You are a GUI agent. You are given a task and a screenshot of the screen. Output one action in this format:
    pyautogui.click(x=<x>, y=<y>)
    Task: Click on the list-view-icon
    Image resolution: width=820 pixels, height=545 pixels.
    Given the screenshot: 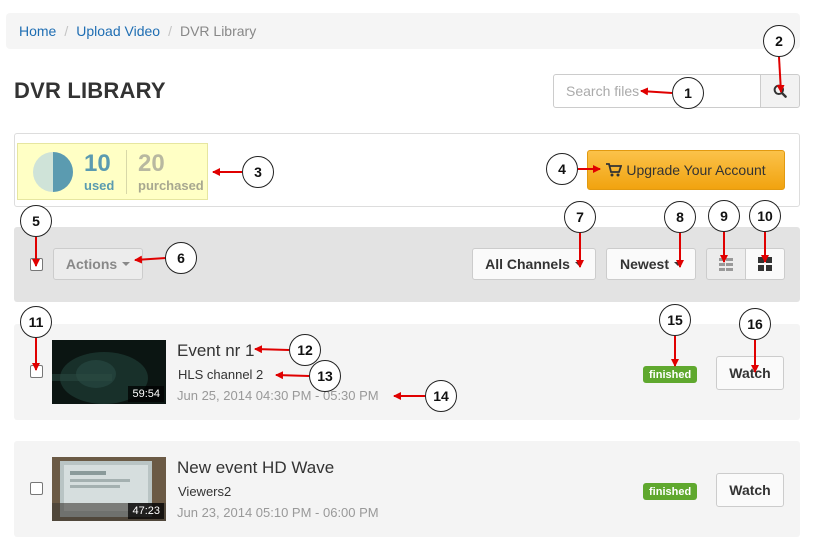 What is the action you would take?
    pyautogui.click(x=726, y=264)
    